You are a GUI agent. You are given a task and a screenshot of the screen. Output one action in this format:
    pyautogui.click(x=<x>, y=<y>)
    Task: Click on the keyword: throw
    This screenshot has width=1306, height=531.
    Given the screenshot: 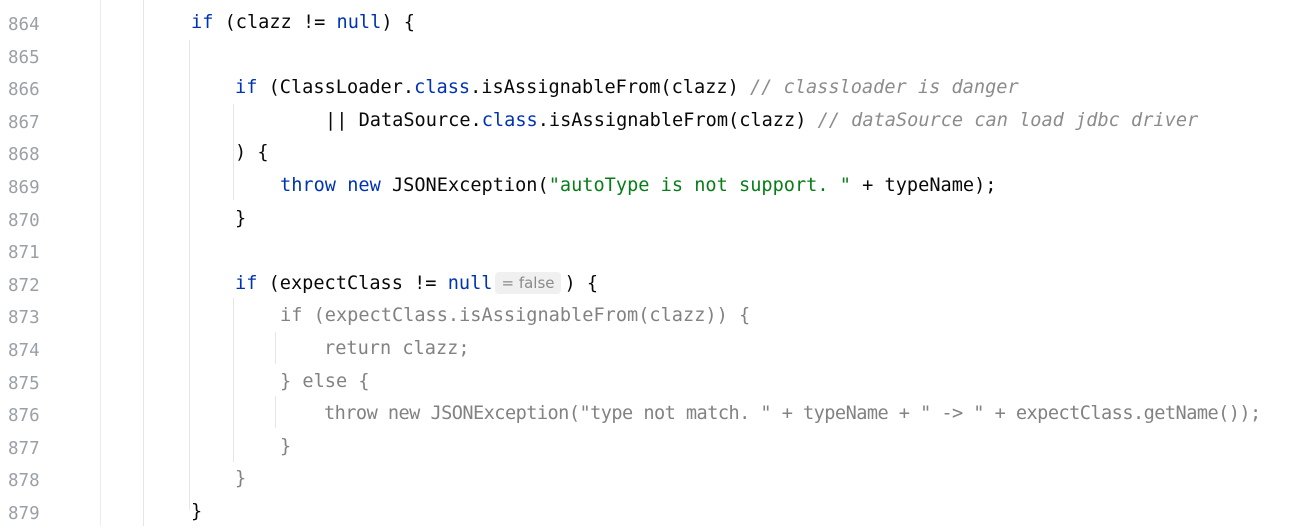 What is the action you would take?
    pyautogui.click(x=308, y=185)
    